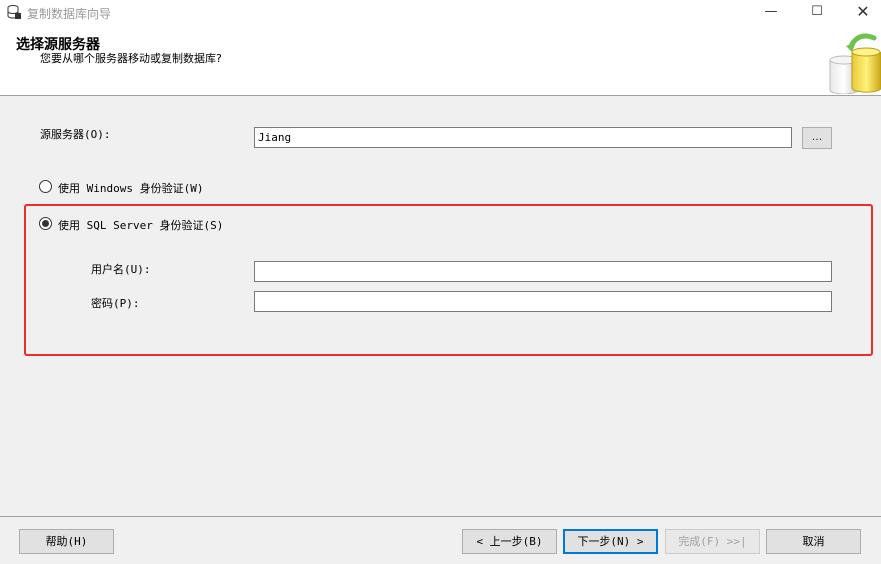  I want to click on finish-button: 完成(F) >>|, so click(712, 541).